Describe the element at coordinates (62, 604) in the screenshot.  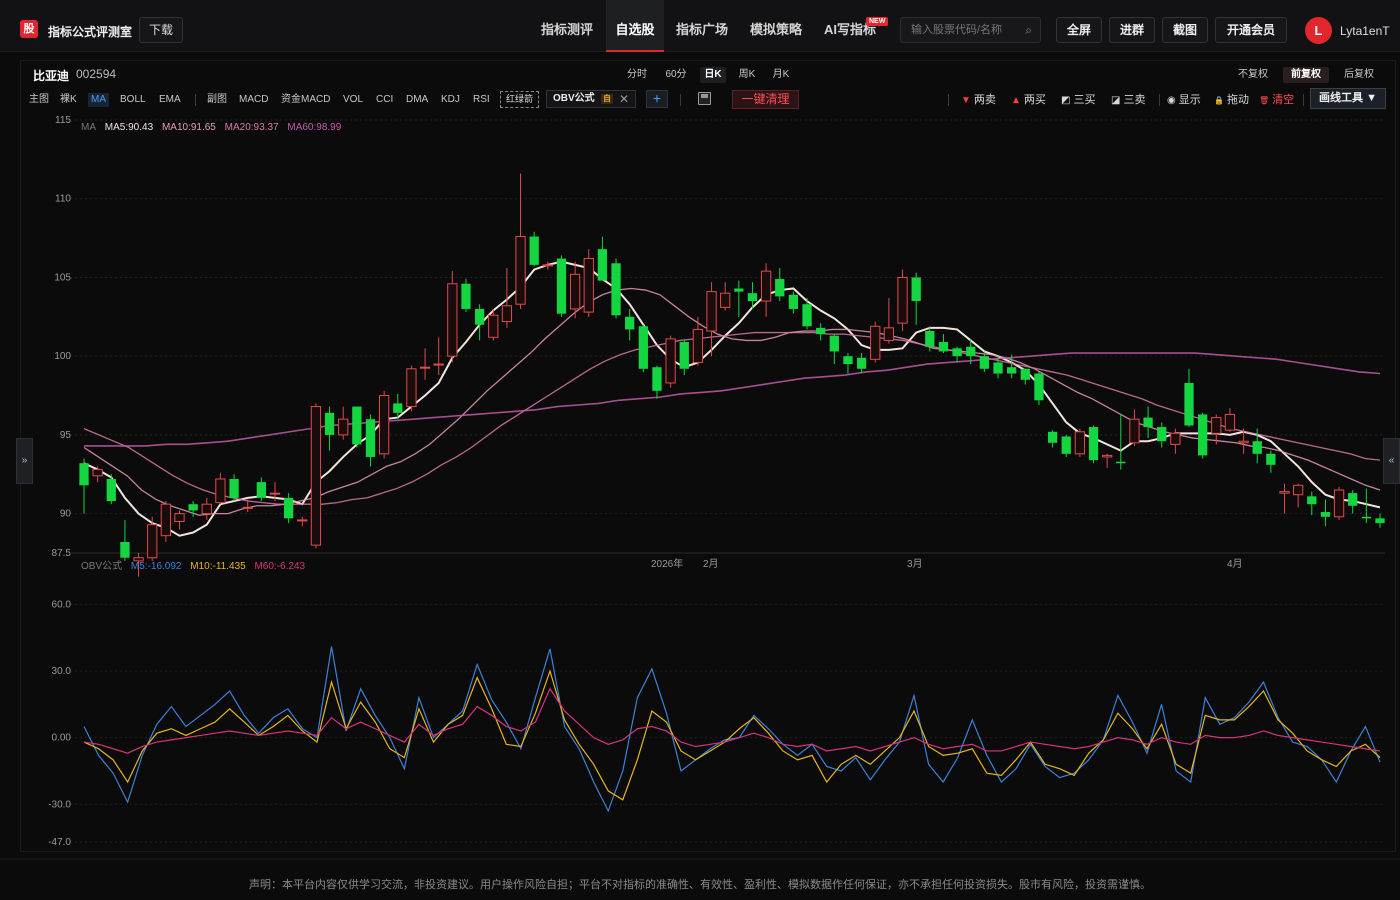
I see `obv-tick-label: 60.0` at that location.